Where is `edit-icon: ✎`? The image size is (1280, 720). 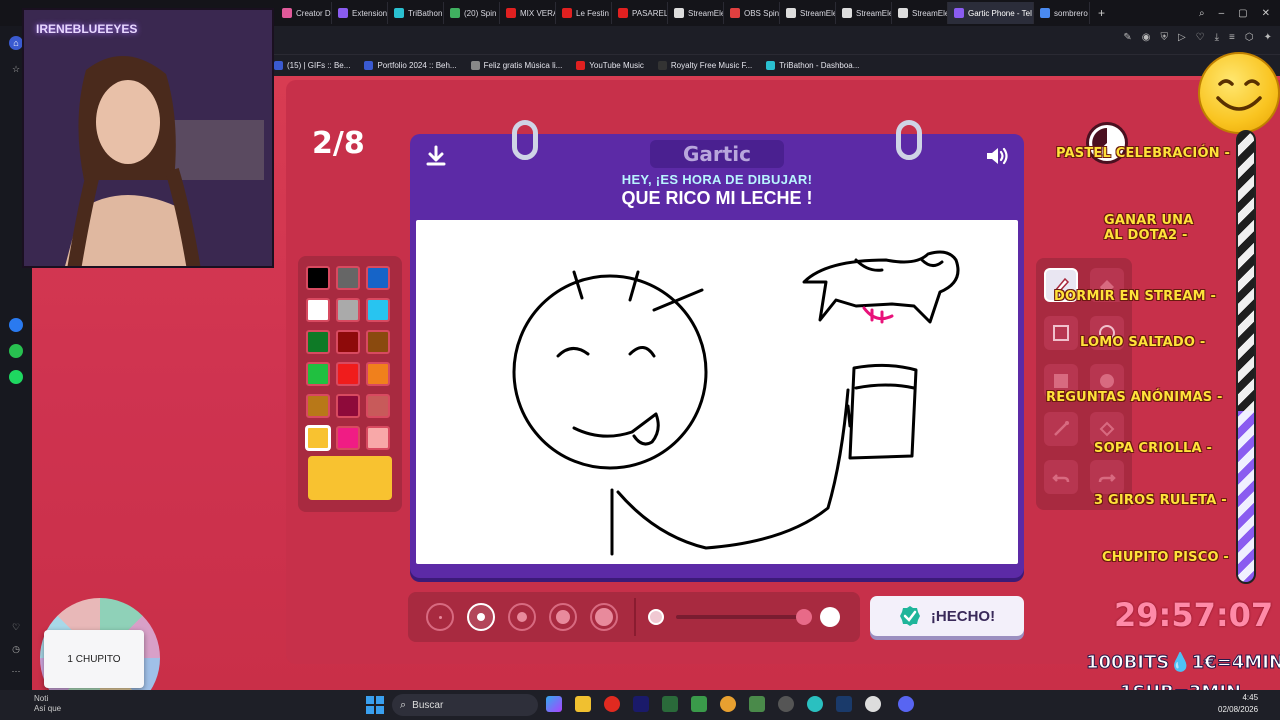
edit-icon: ✎ is located at coordinates (1127, 37).